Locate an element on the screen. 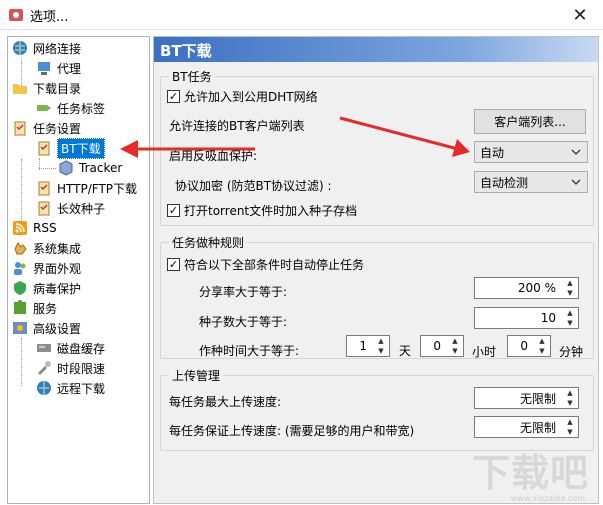 This screenshot has width=603, height=505. hours-stepper: 0 ▲ ▼ is located at coordinates (442, 346).